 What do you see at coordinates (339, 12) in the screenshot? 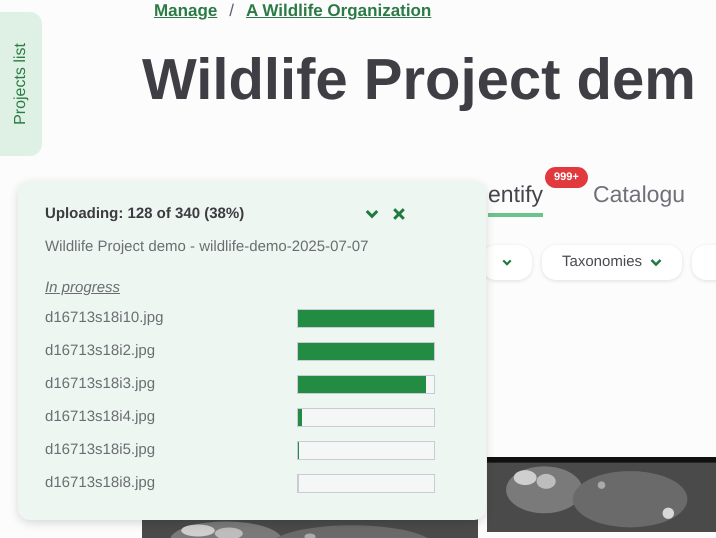
I see `breadcrumb-link: A Wildlife Organization` at bounding box center [339, 12].